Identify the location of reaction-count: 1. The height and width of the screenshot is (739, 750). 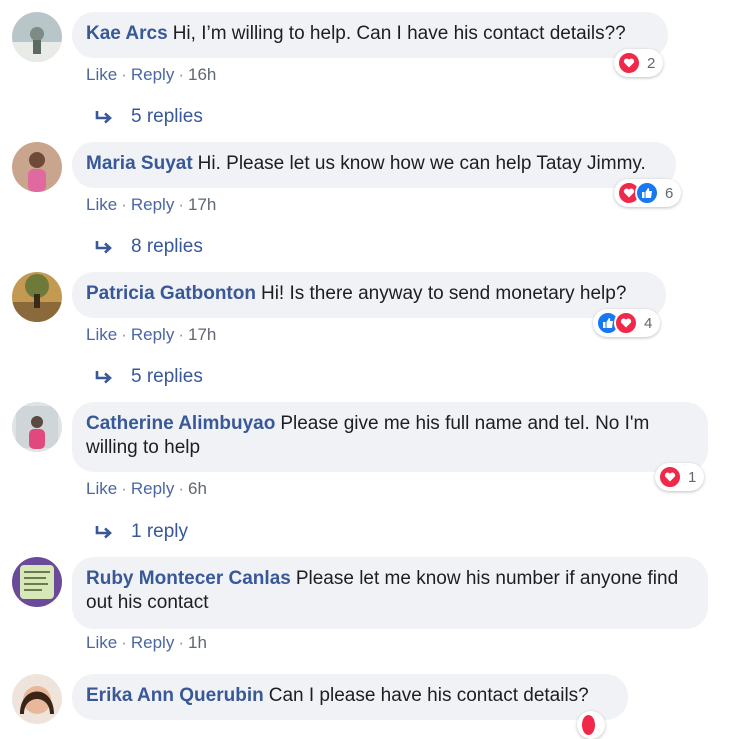
(692, 477).